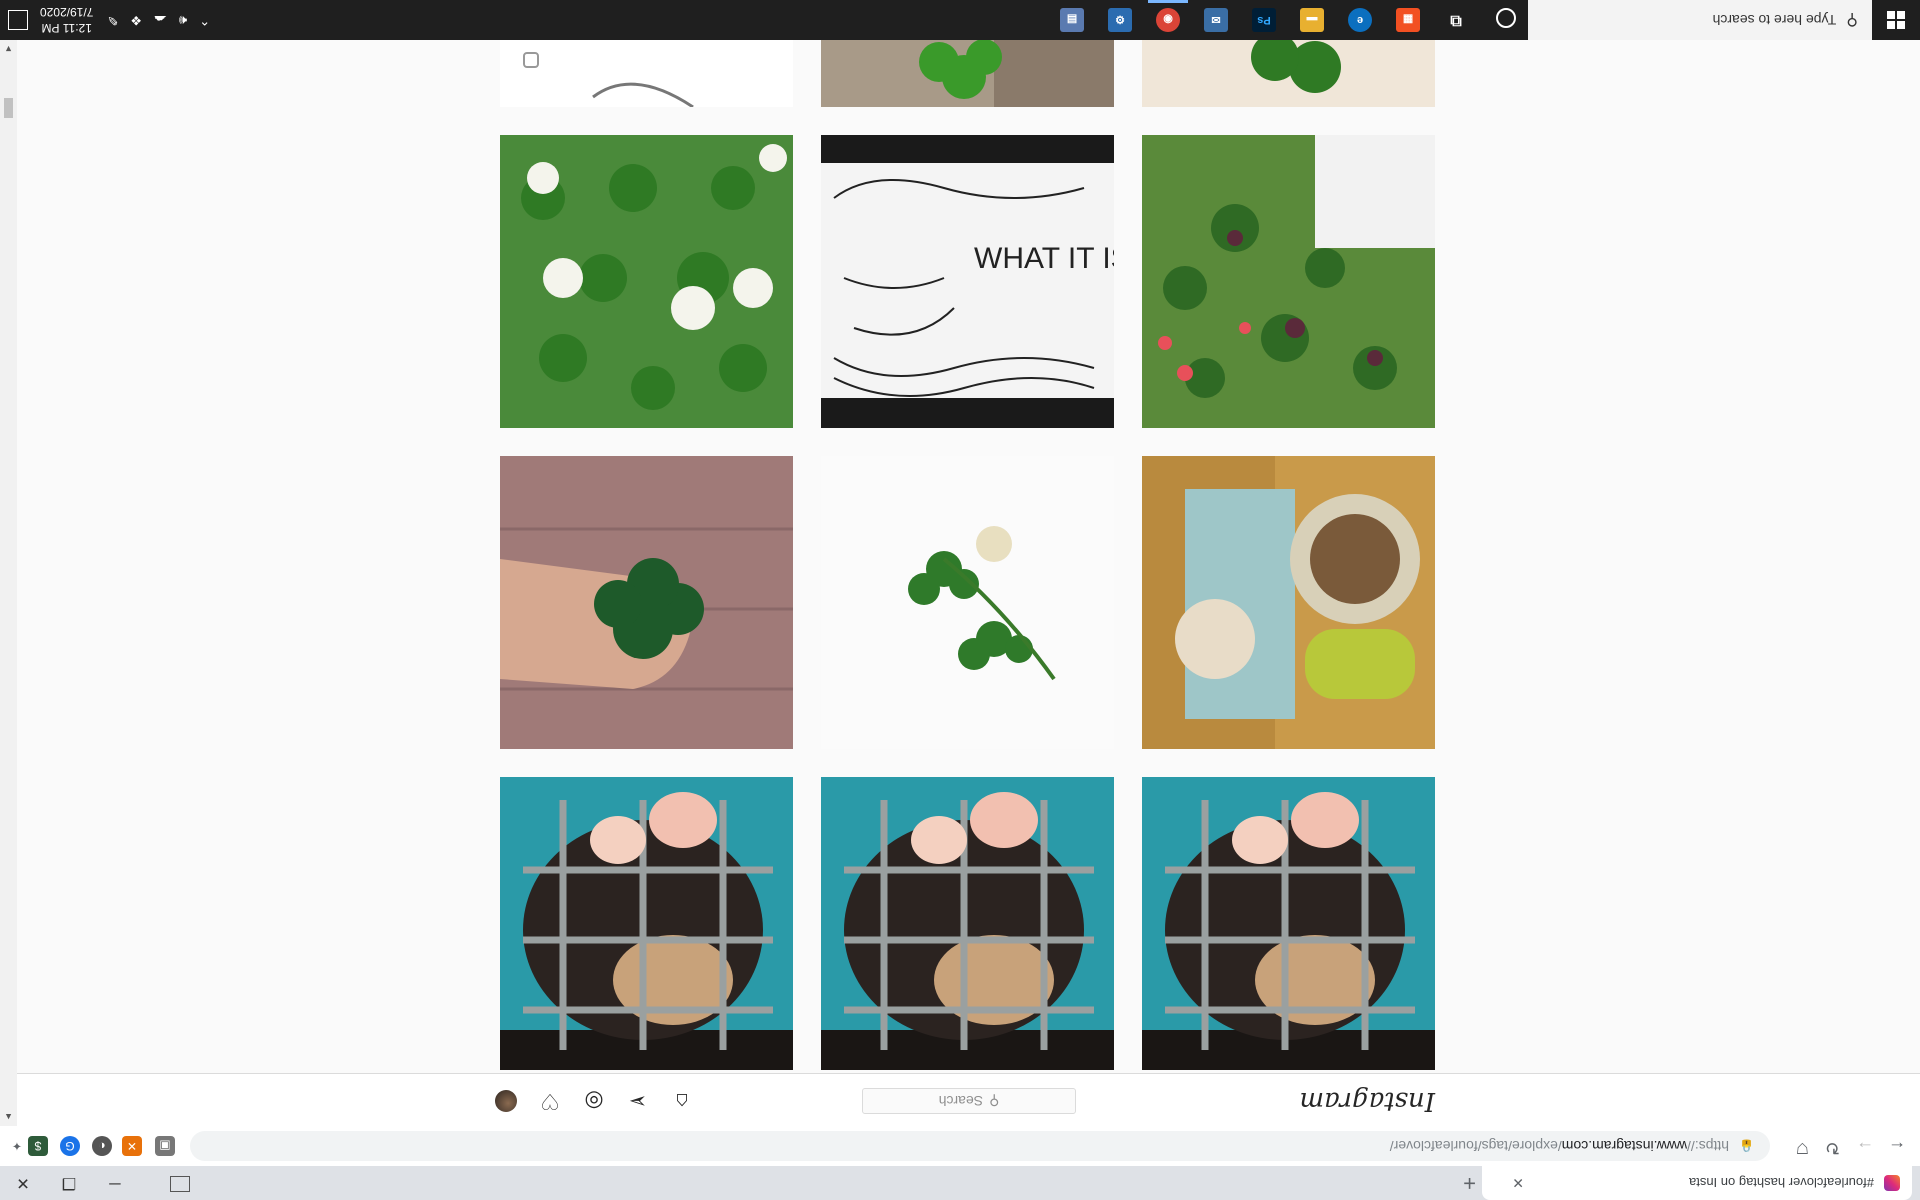  What do you see at coordinates (638, 1101) in the screenshot?
I see `direct-icon: ➢` at bounding box center [638, 1101].